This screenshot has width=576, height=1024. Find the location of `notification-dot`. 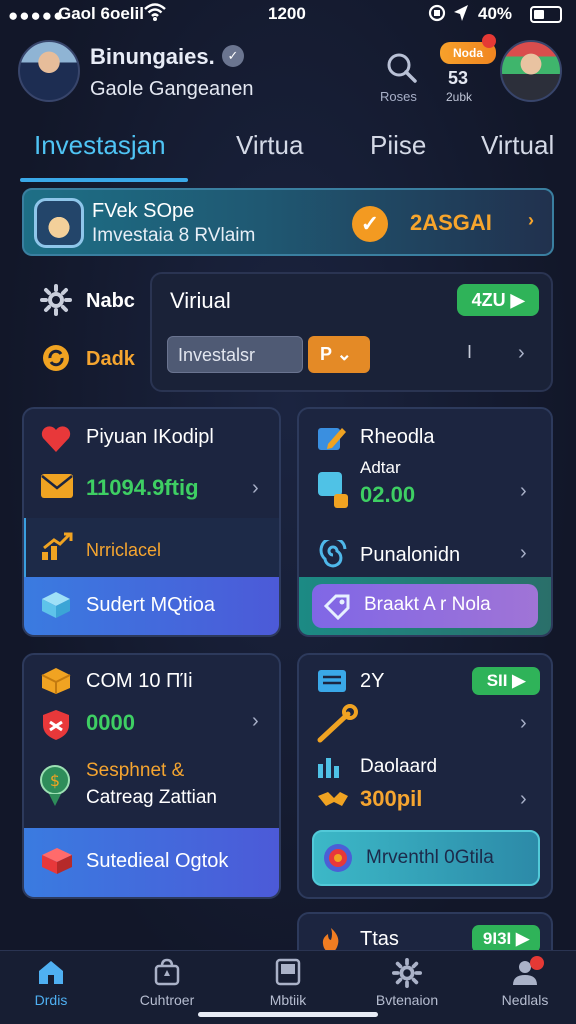

notification-dot is located at coordinates (537, 963).